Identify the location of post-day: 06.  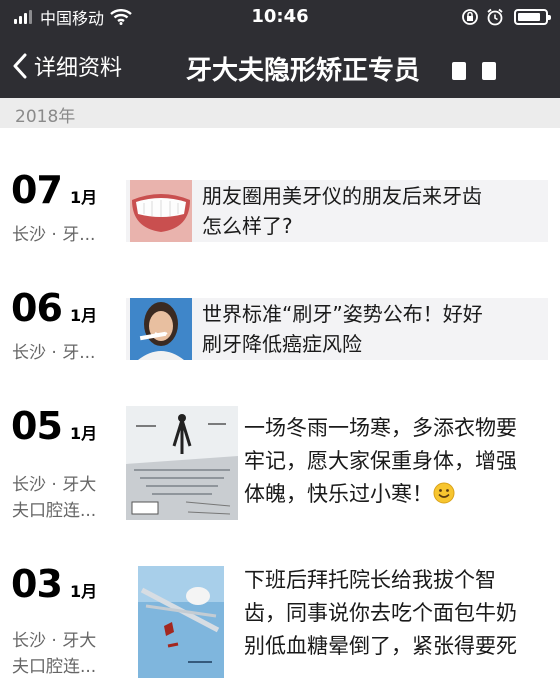
(37, 308).